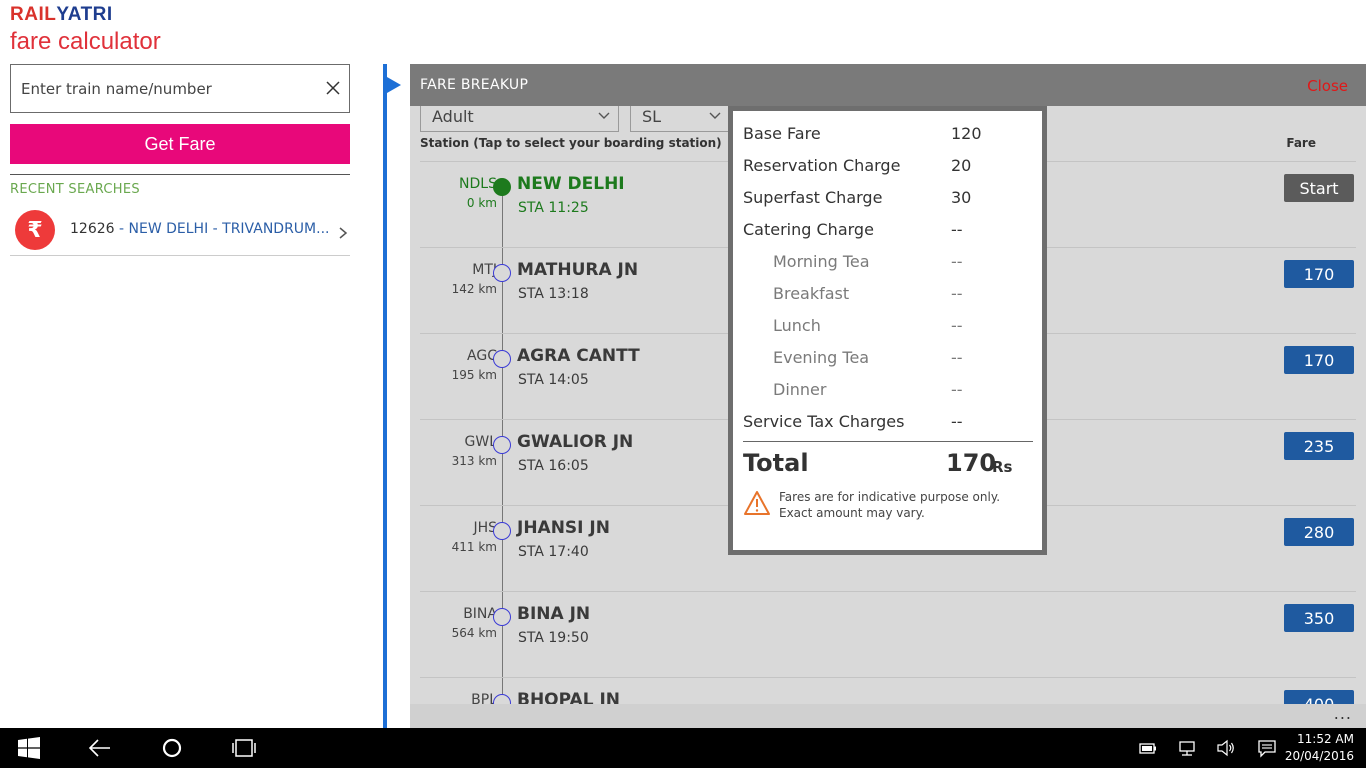 Image resolution: width=1366 pixels, height=768 pixels. What do you see at coordinates (480, 614) in the screenshot?
I see `station-code: BINA` at bounding box center [480, 614].